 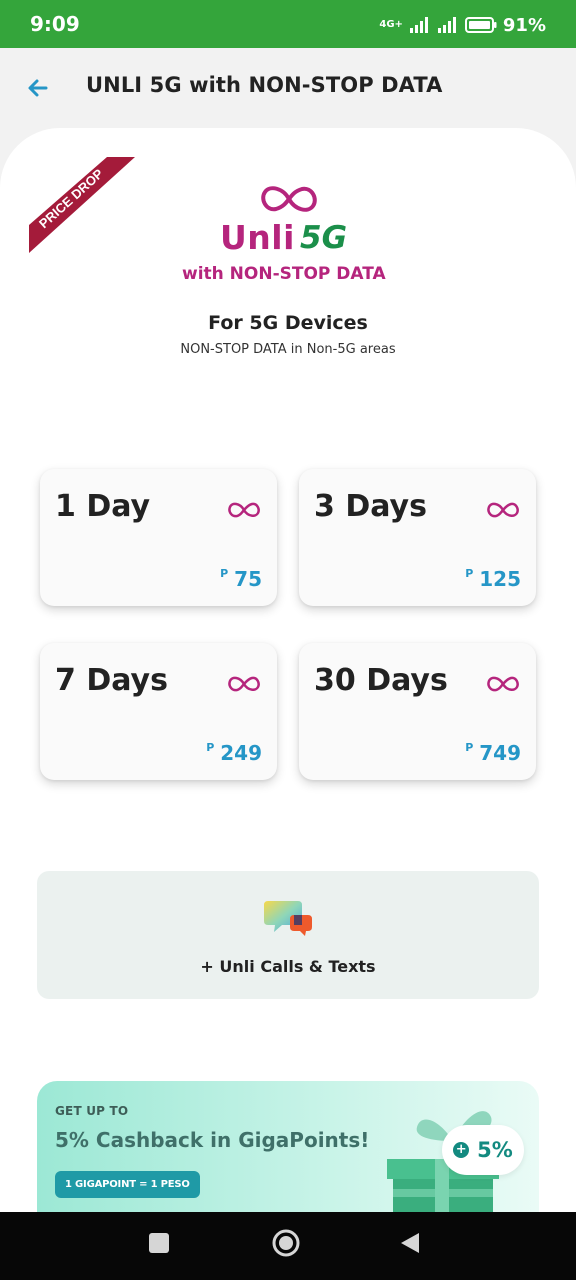 What do you see at coordinates (417, 537) in the screenshot?
I see `plan-card-3-days: 3 Days P 125` at bounding box center [417, 537].